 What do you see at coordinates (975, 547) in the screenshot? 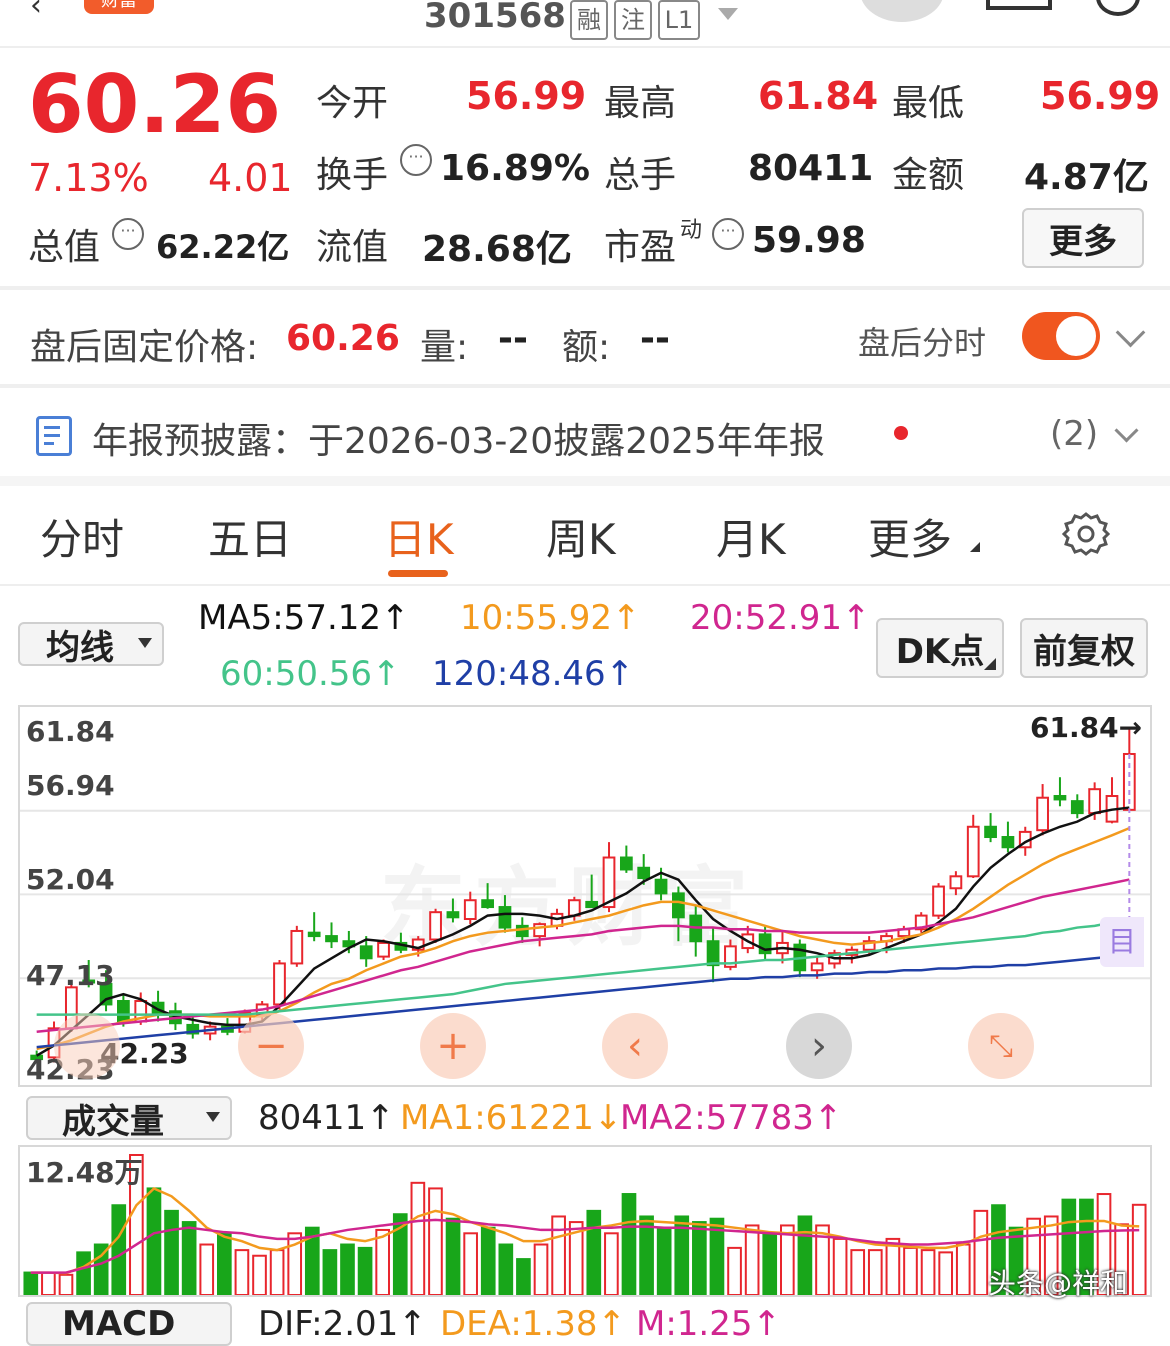
I see `tab-more-triangle-icon` at bounding box center [975, 547].